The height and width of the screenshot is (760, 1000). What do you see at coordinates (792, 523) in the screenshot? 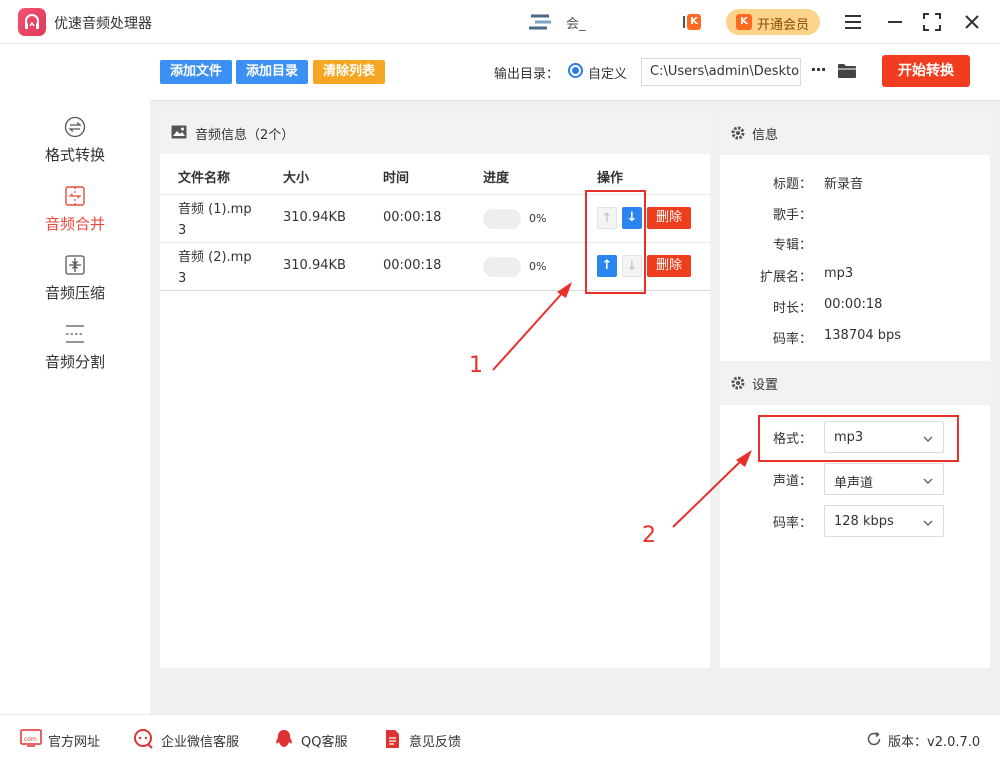
I see `bitrate-setting-label: 码率：` at bounding box center [792, 523].